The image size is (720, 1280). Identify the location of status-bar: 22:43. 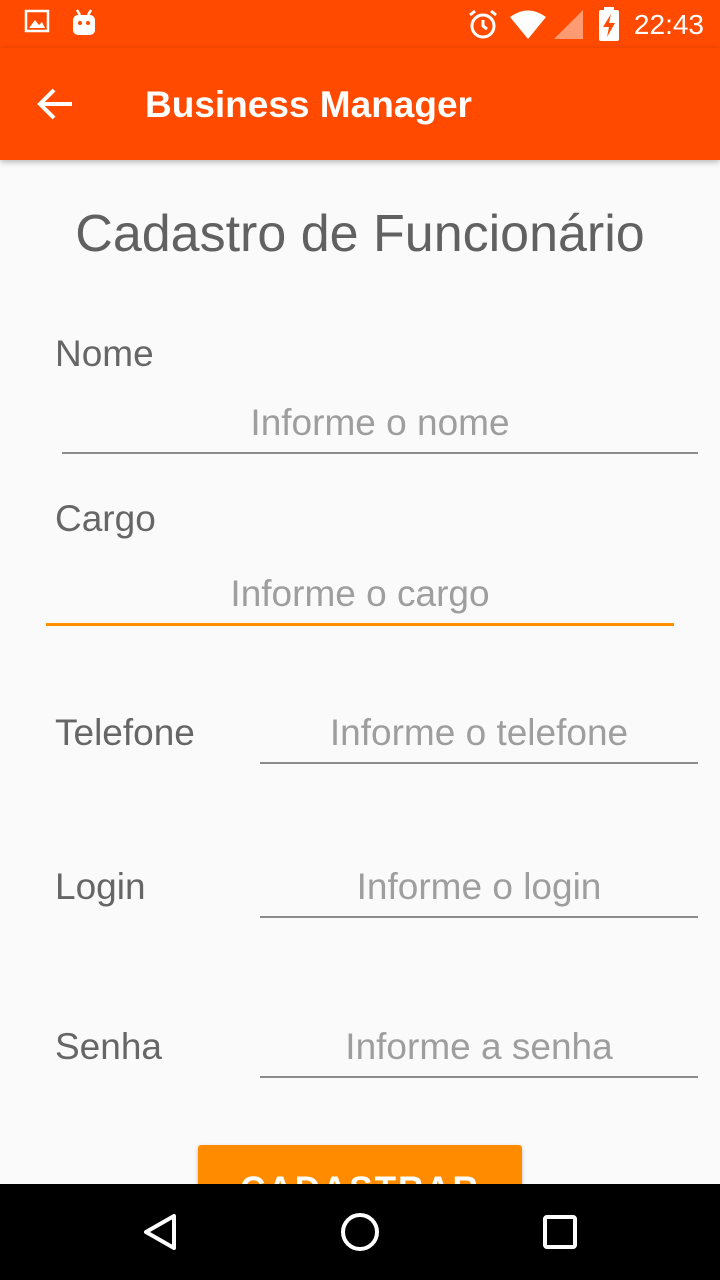
(360, 24).